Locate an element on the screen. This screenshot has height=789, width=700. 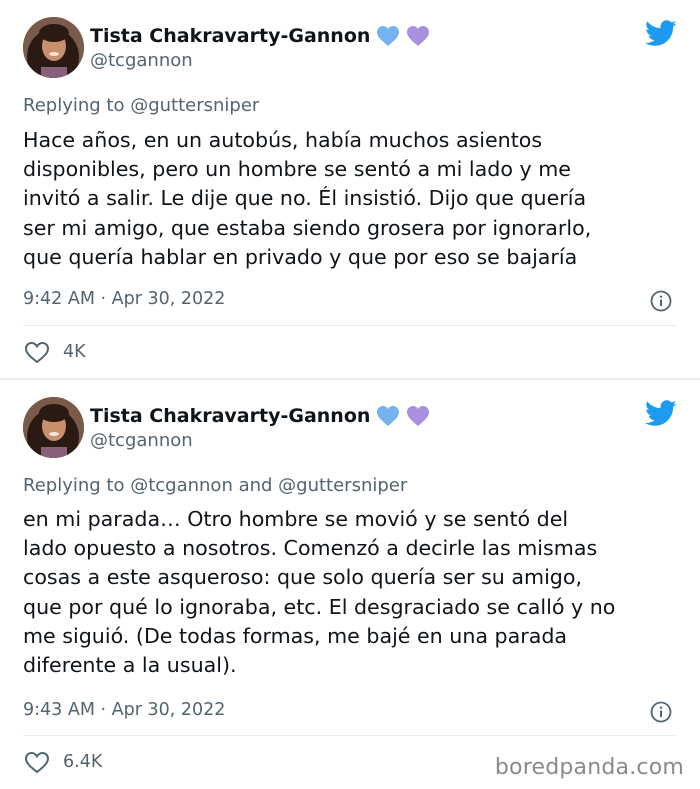
replying-to: Replying to @guttersniper is located at coordinates (141, 105).